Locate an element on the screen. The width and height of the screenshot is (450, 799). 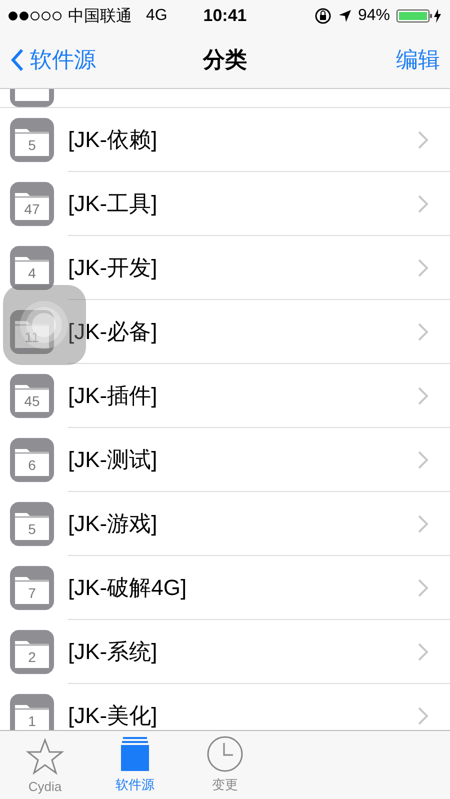
category-row: 4 [JK-开发] is located at coordinates (225, 268).